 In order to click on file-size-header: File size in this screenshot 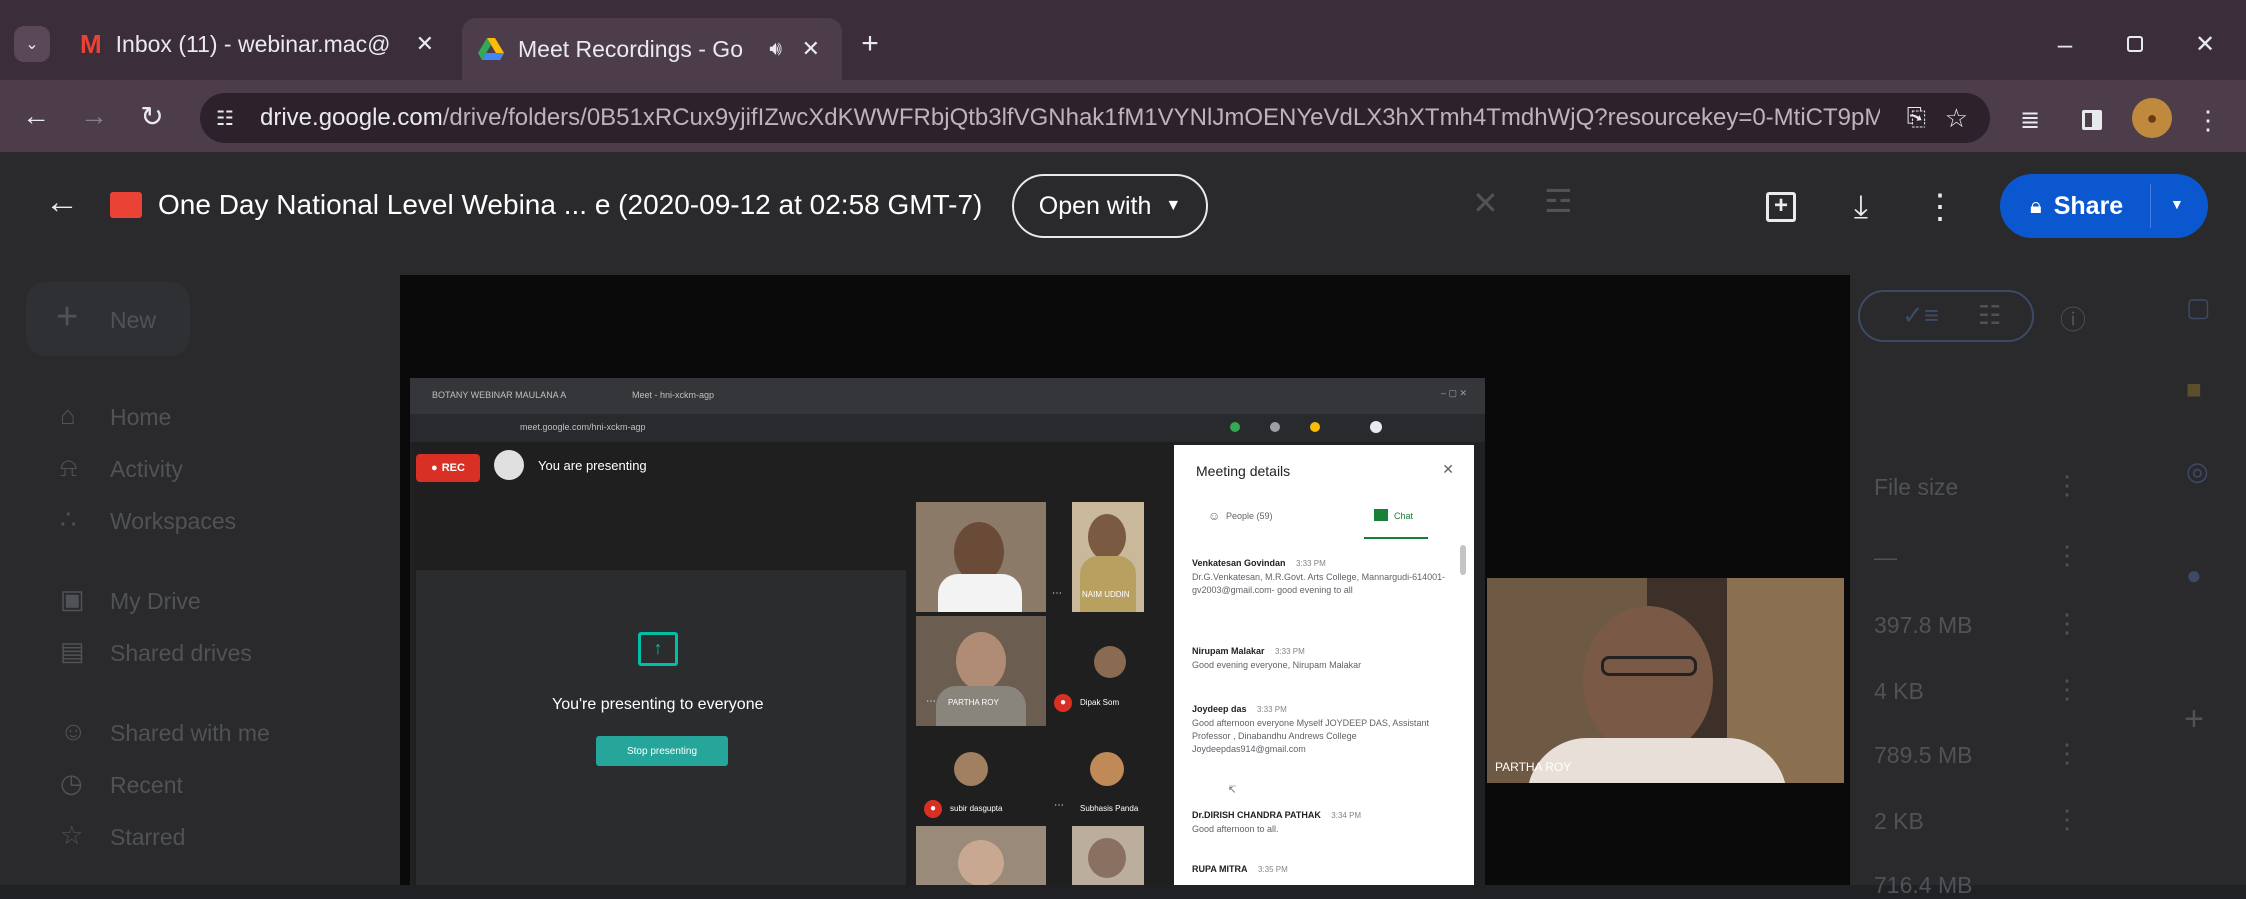, I will do `click(1916, 487)`.